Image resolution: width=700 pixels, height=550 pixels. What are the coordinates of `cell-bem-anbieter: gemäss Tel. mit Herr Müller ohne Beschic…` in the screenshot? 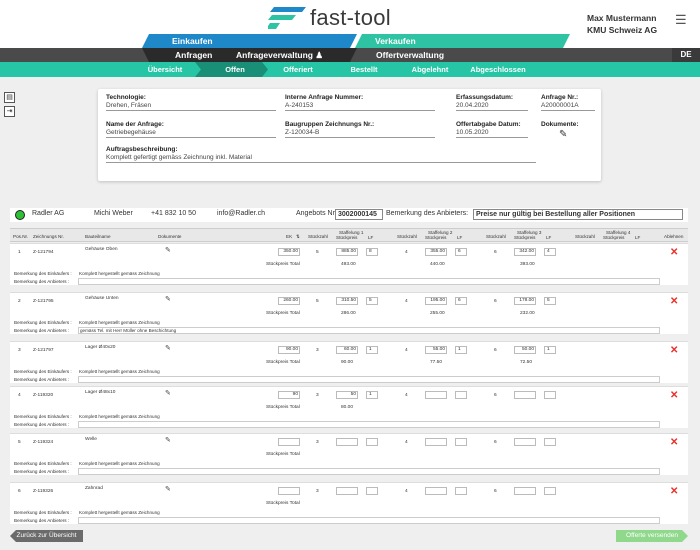 It's located at (128, 330).